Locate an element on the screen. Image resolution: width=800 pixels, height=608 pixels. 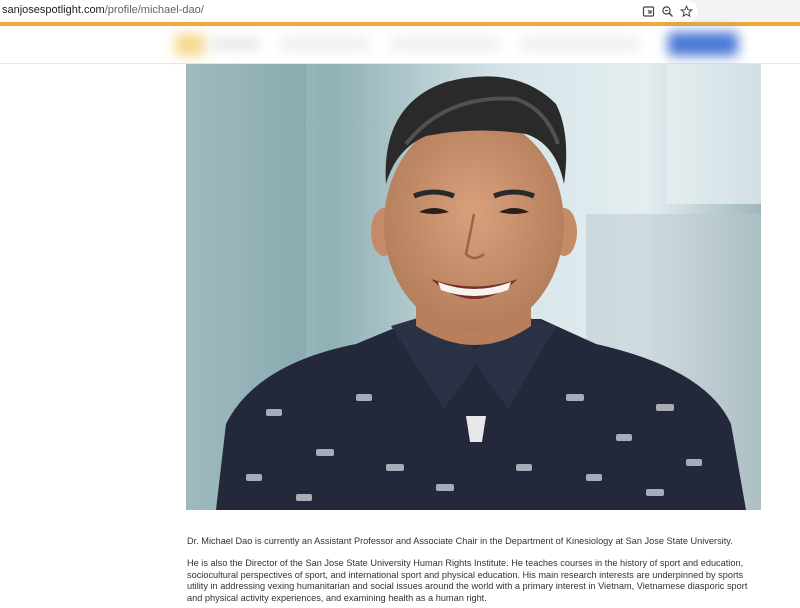
site-header is located at coordinates (400, 45).